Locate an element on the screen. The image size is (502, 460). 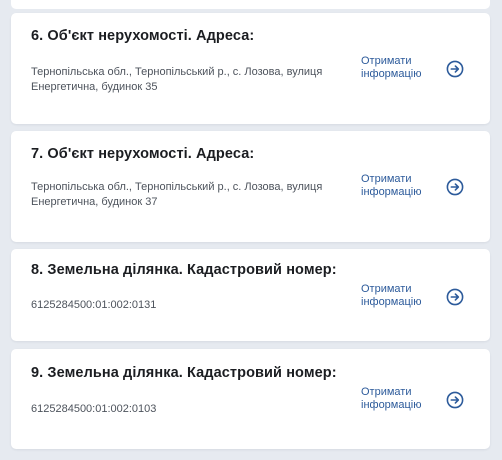
card-title: 8. Земельна ділянка. Кадастровий номер: is located at coordinates (184, 270).